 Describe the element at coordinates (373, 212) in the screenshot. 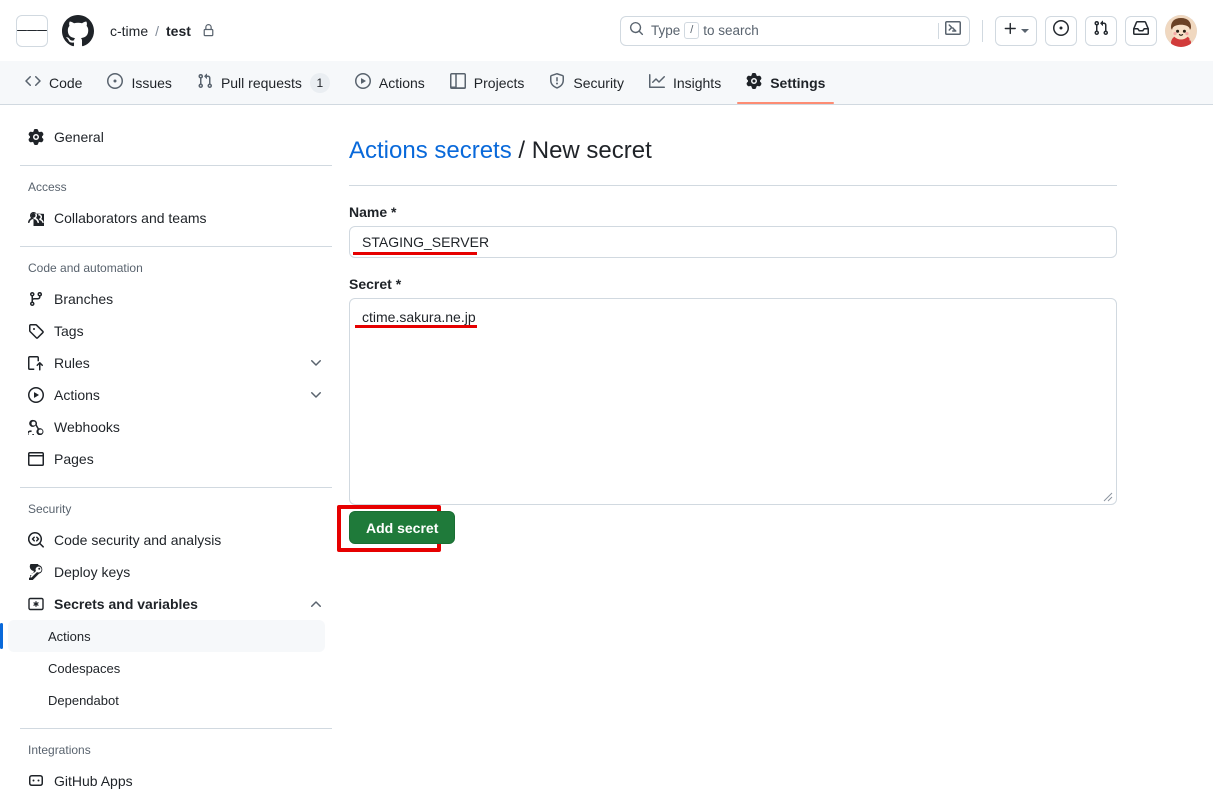

I see `name-field-label: Name *` at that location.